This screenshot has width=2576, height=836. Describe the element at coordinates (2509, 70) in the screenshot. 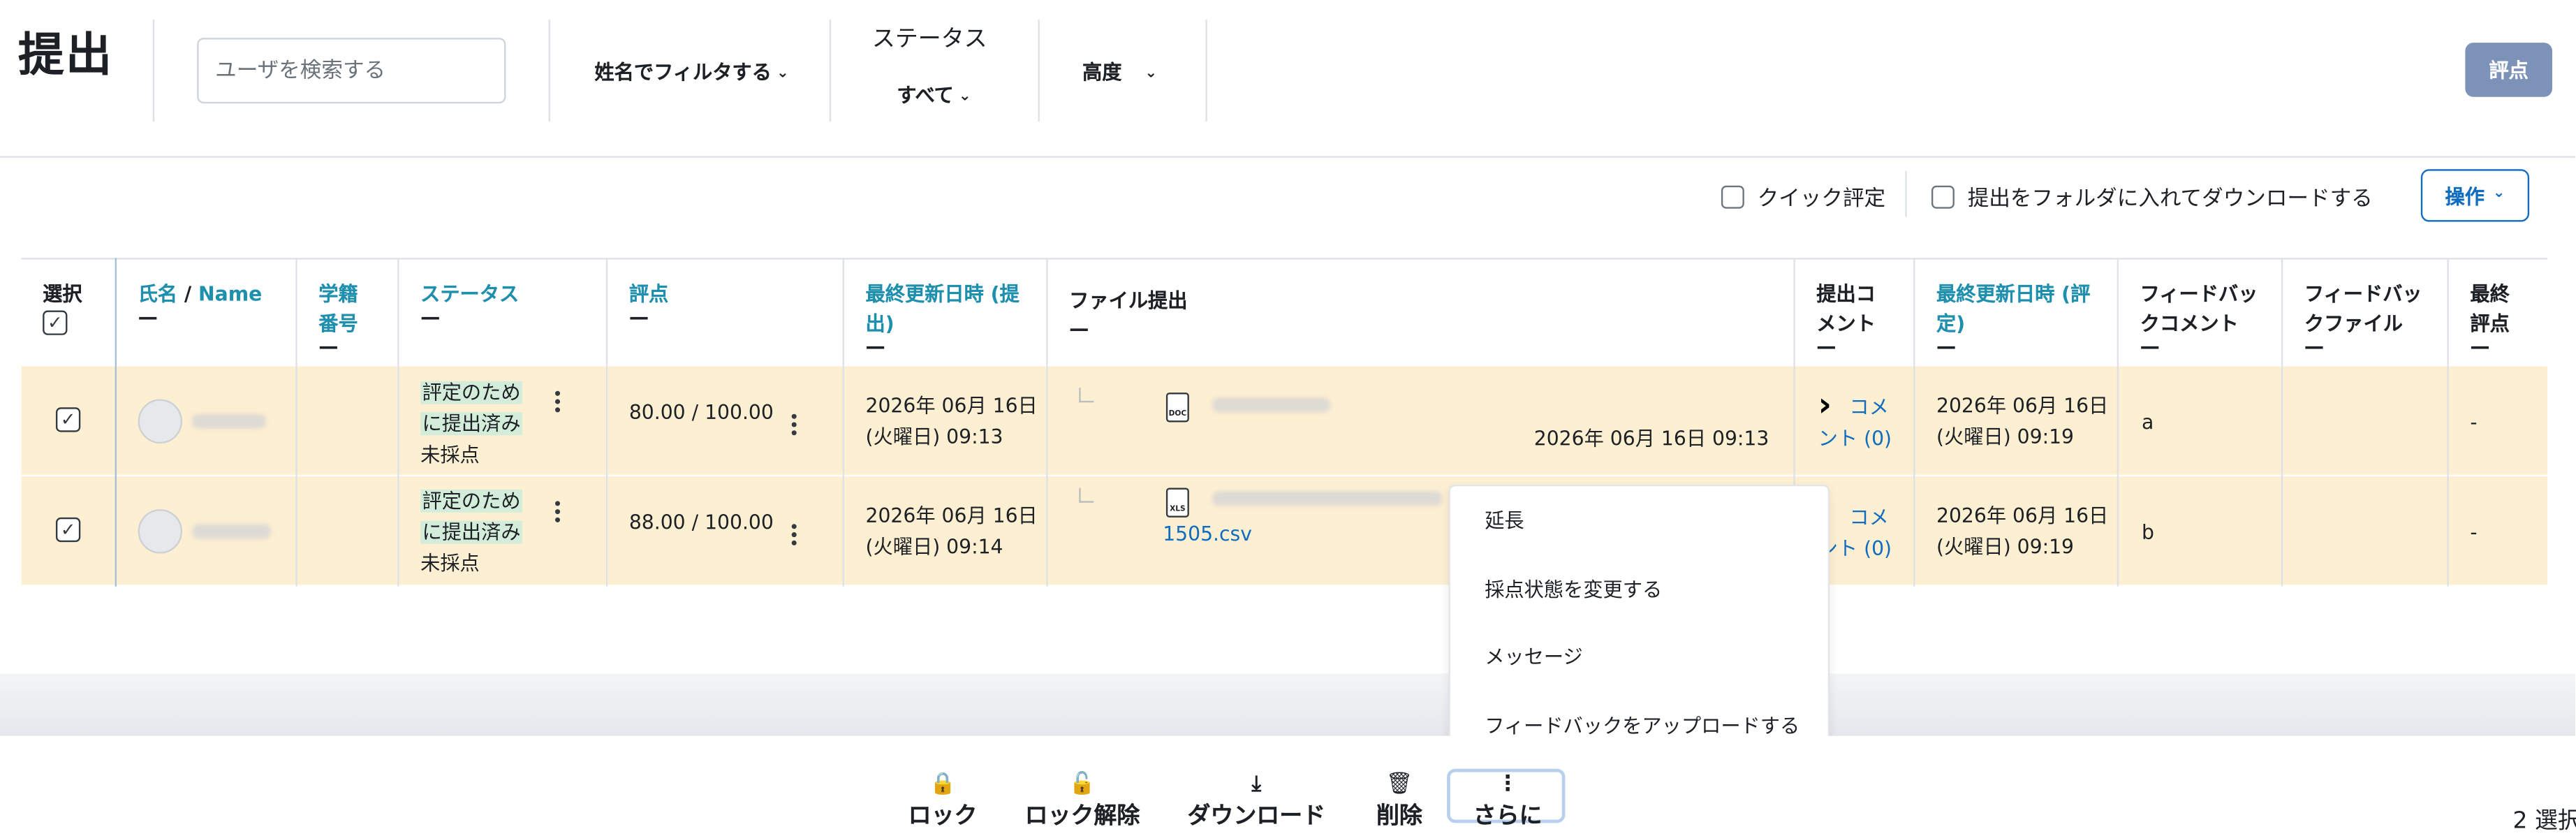

I see `grade-button: 評点` at that location.